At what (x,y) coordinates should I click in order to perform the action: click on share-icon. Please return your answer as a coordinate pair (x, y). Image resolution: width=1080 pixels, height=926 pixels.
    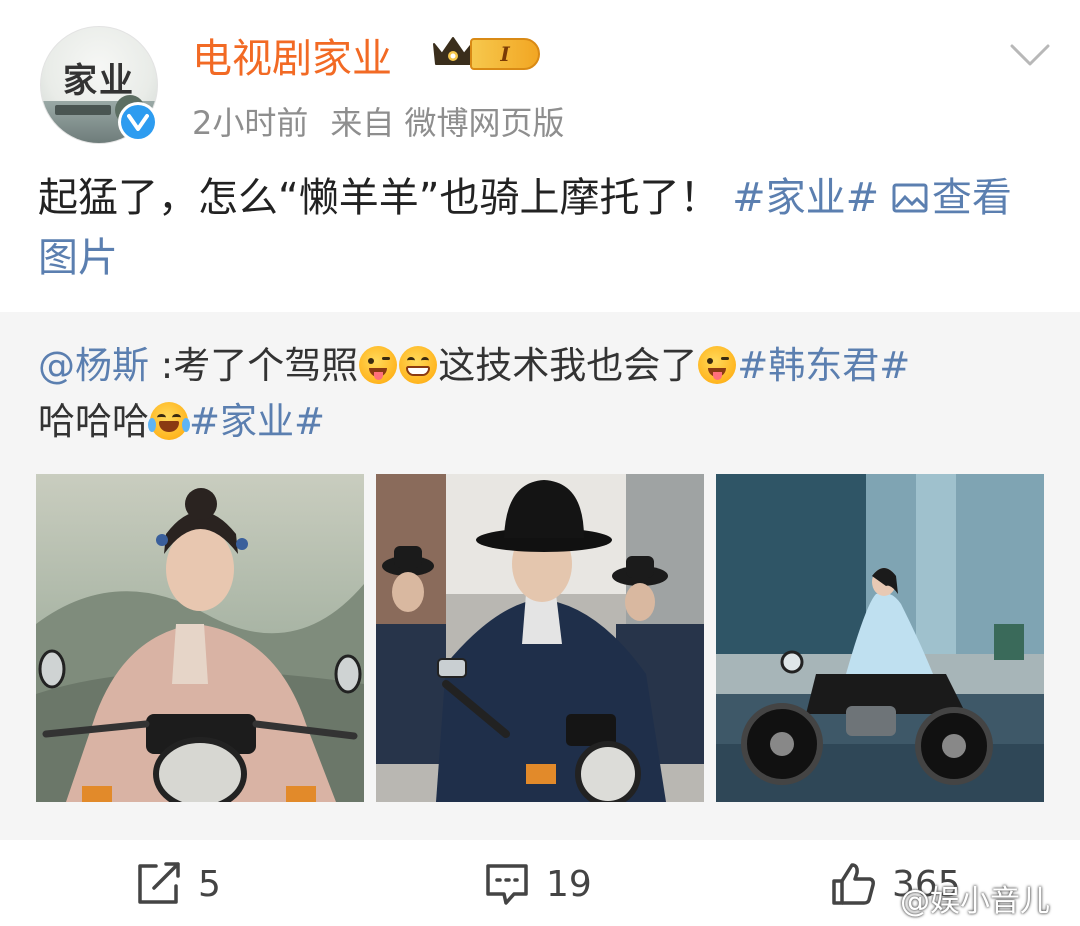
    Looking at the image, I should click on (159, 883).